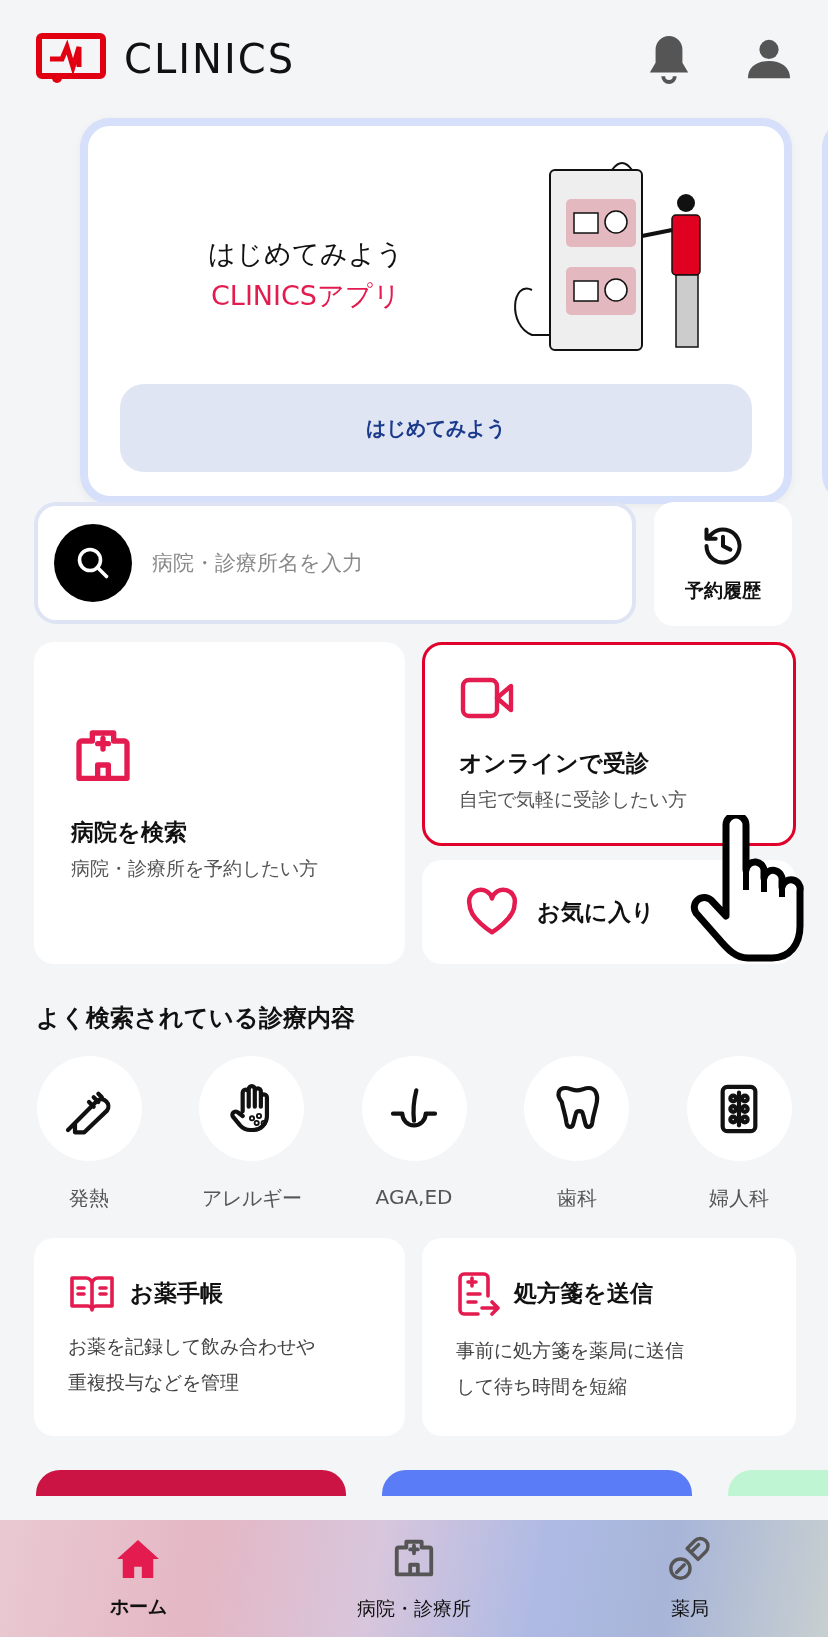 The height and width of the screenshot is (1637, 828). What do you see at coordinates (154, 1382) in the screenshot?
I see `card-description: 重複投与などを管理` at bounding box center [154, 1382].